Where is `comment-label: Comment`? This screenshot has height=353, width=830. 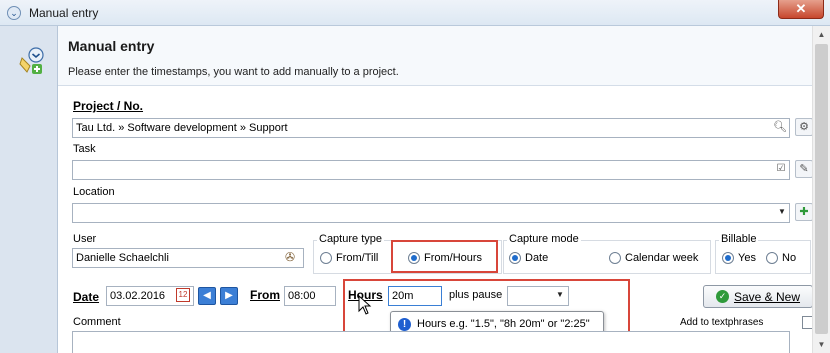
comment-label: Comment is located at coordinates (97, 322).